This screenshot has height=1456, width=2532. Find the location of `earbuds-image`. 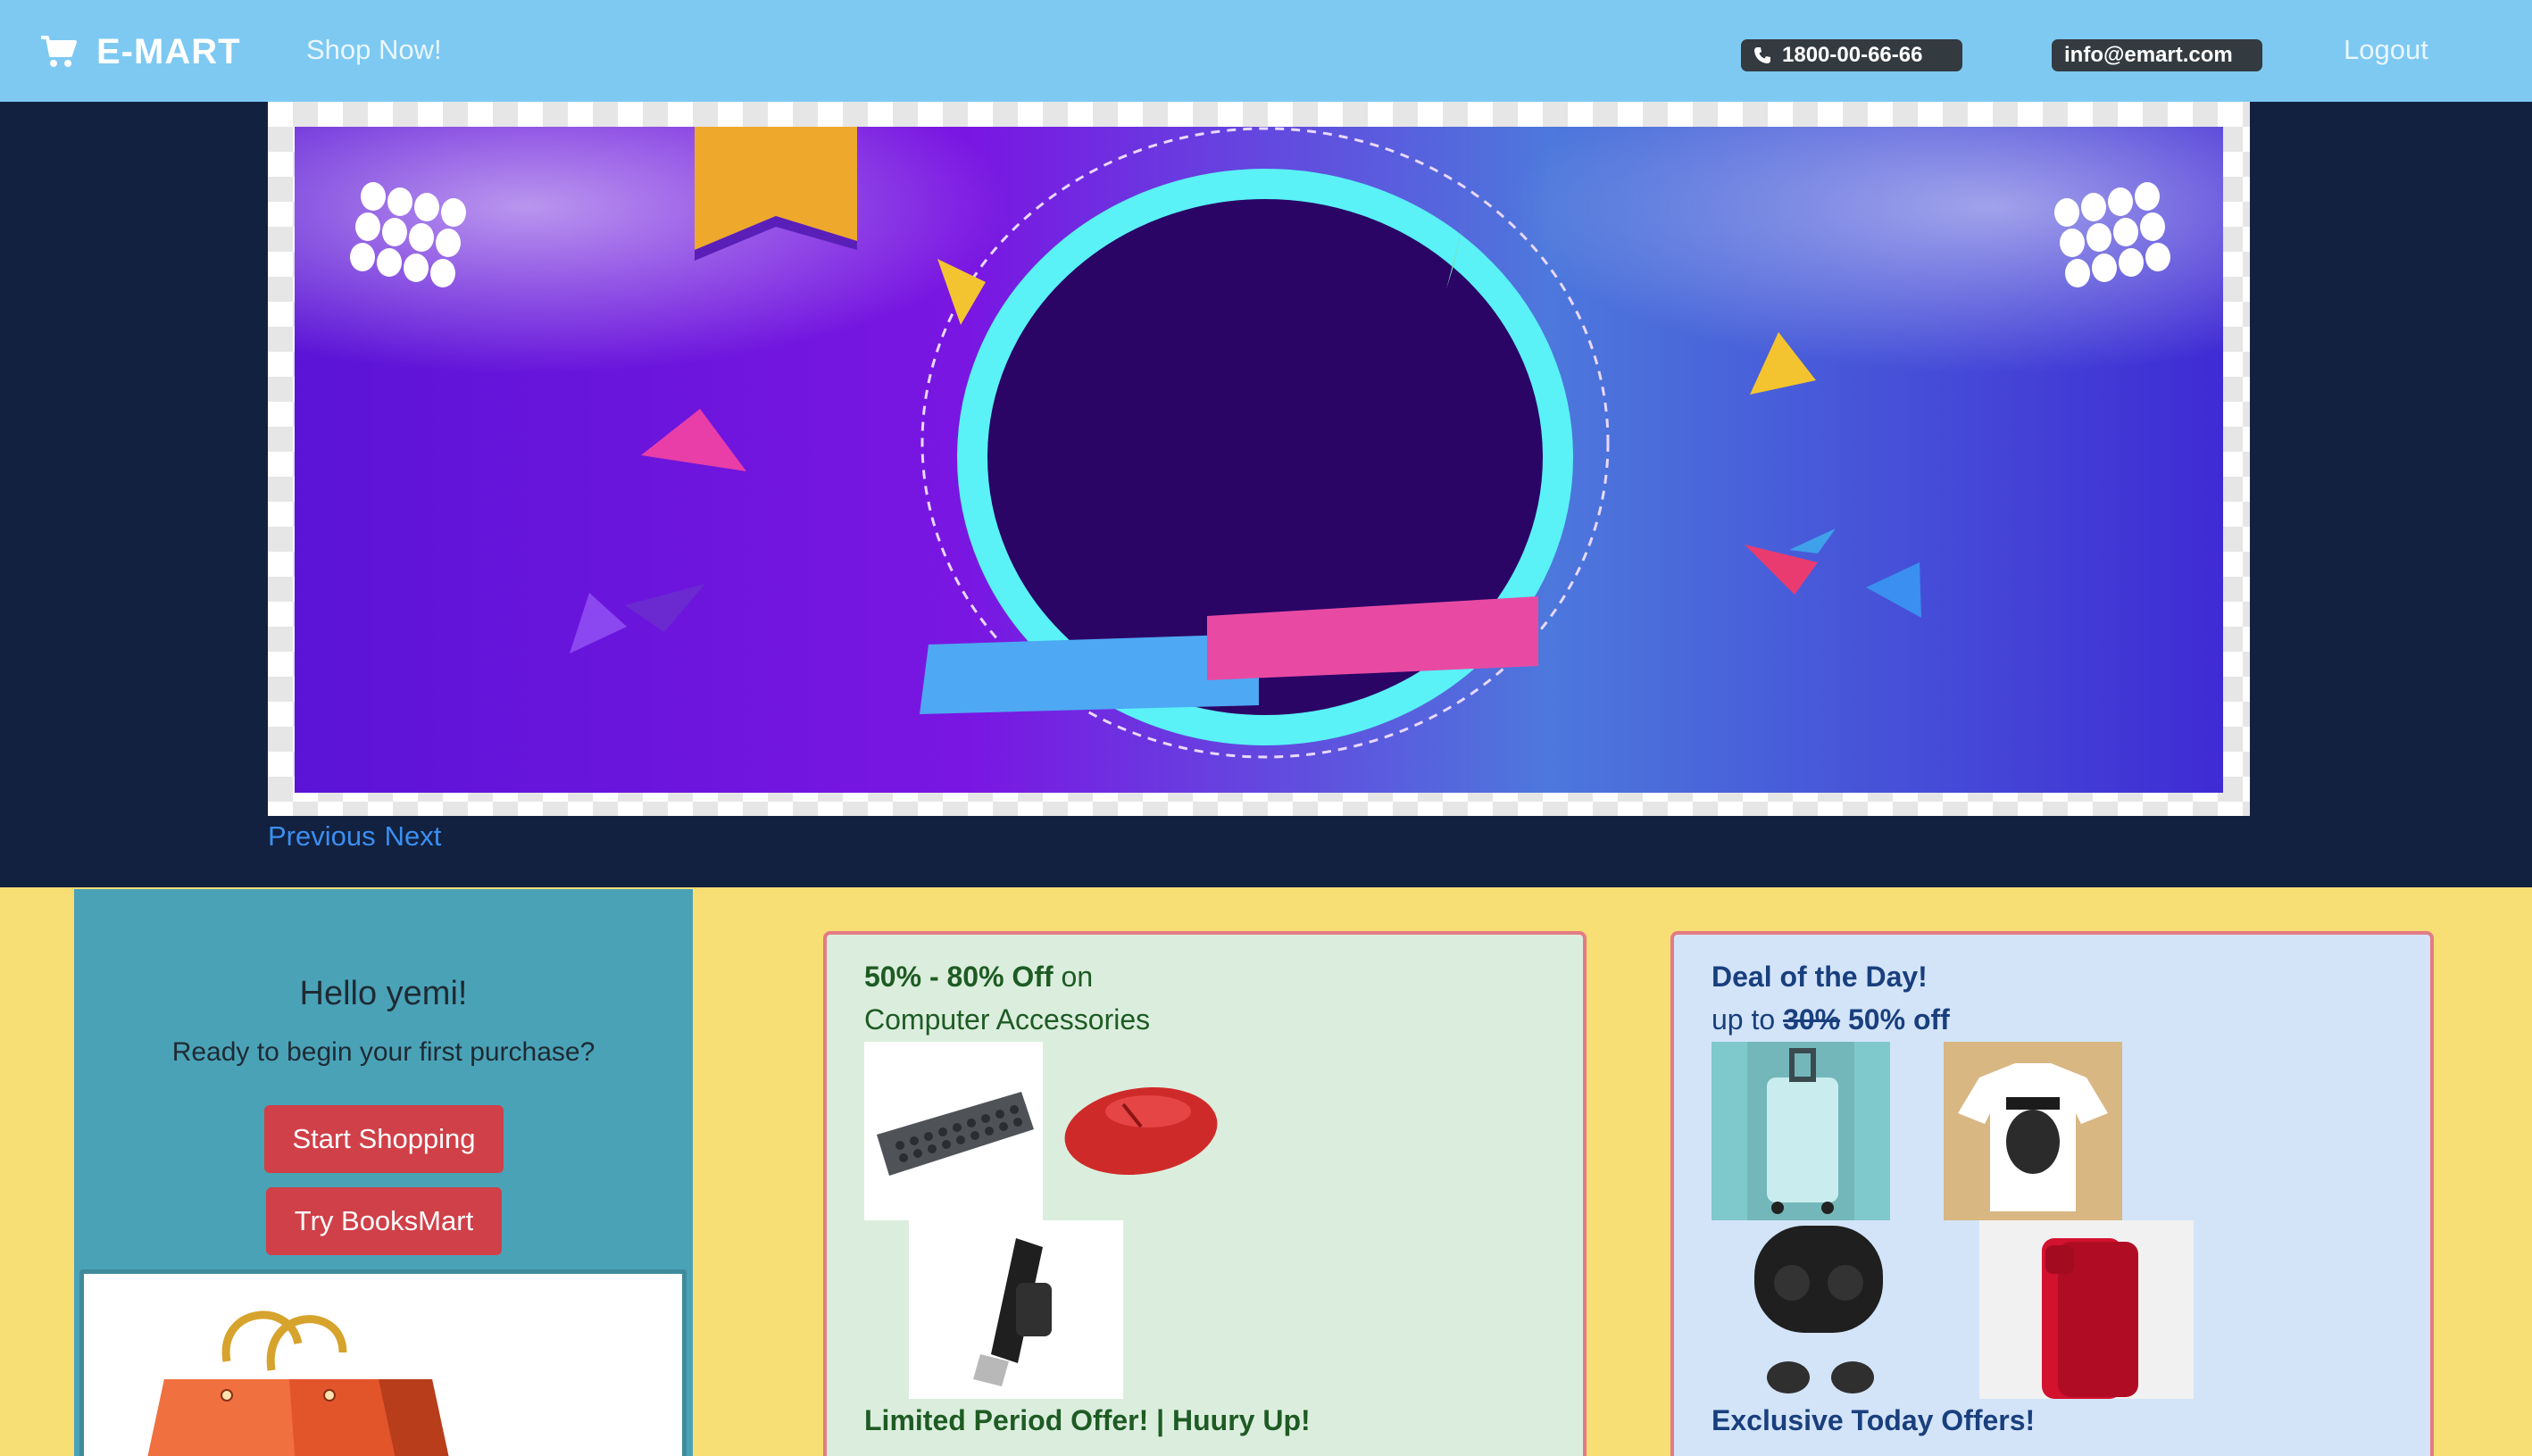

earbuds-image is located at coordinates (1801, 1309).